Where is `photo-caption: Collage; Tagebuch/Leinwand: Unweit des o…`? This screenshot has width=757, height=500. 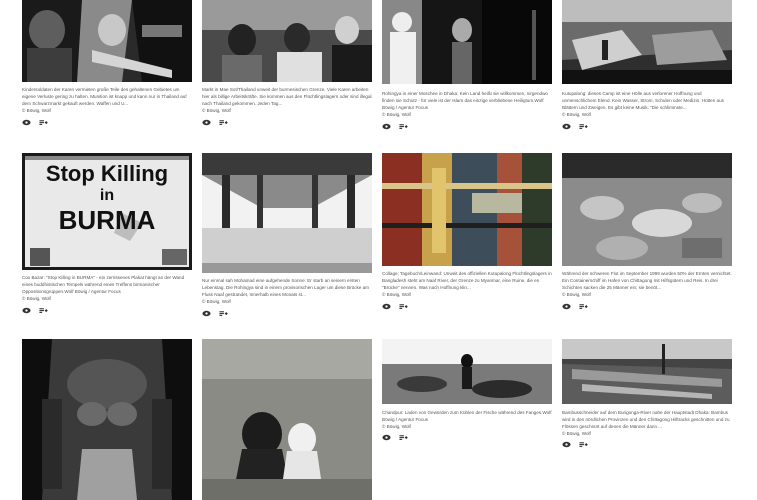 photo-caption: Collage; Tagebuch/Leinwand: Unweit des o… is located at coordinates (467, 284).